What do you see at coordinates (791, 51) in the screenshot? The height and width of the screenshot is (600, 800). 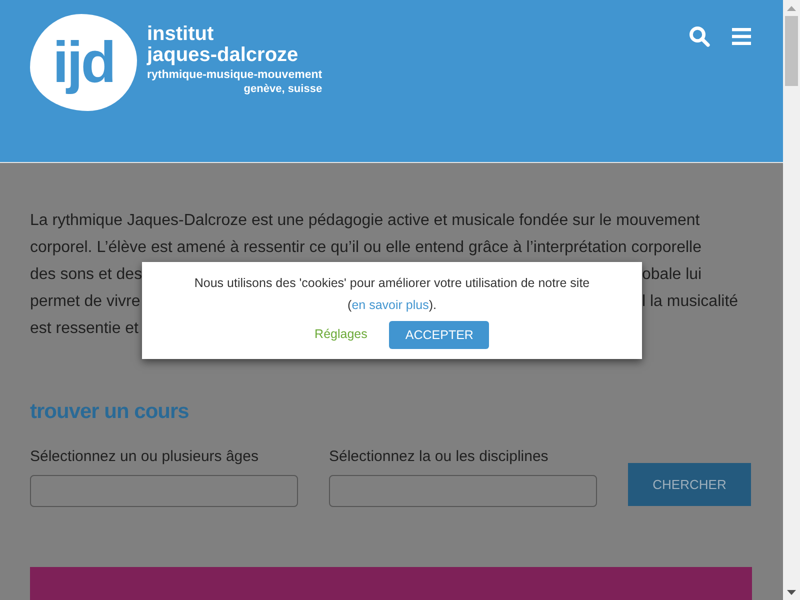 I see `scroll-thumb` at bounding box center [791, 51].